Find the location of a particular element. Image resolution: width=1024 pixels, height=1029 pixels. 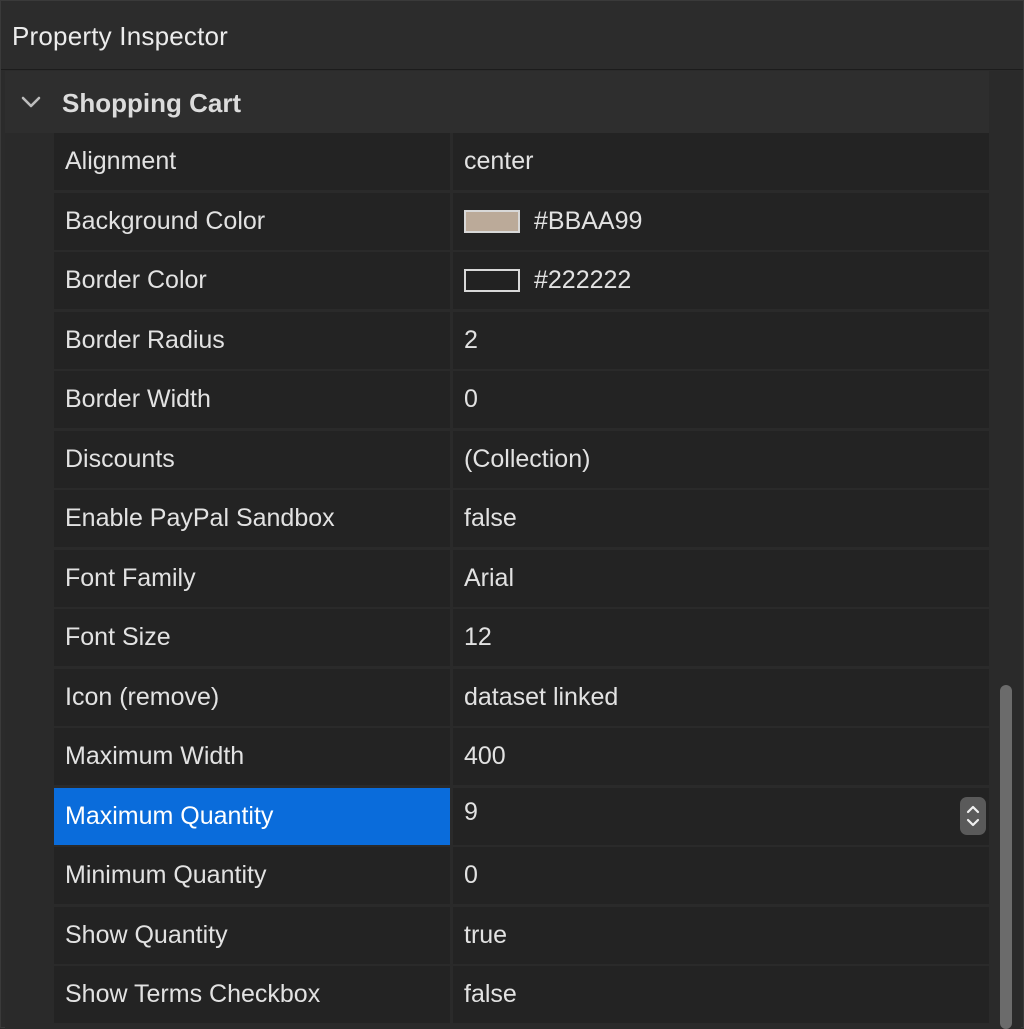

property-value: #BBAA99 is located at coordinates (722, 221).